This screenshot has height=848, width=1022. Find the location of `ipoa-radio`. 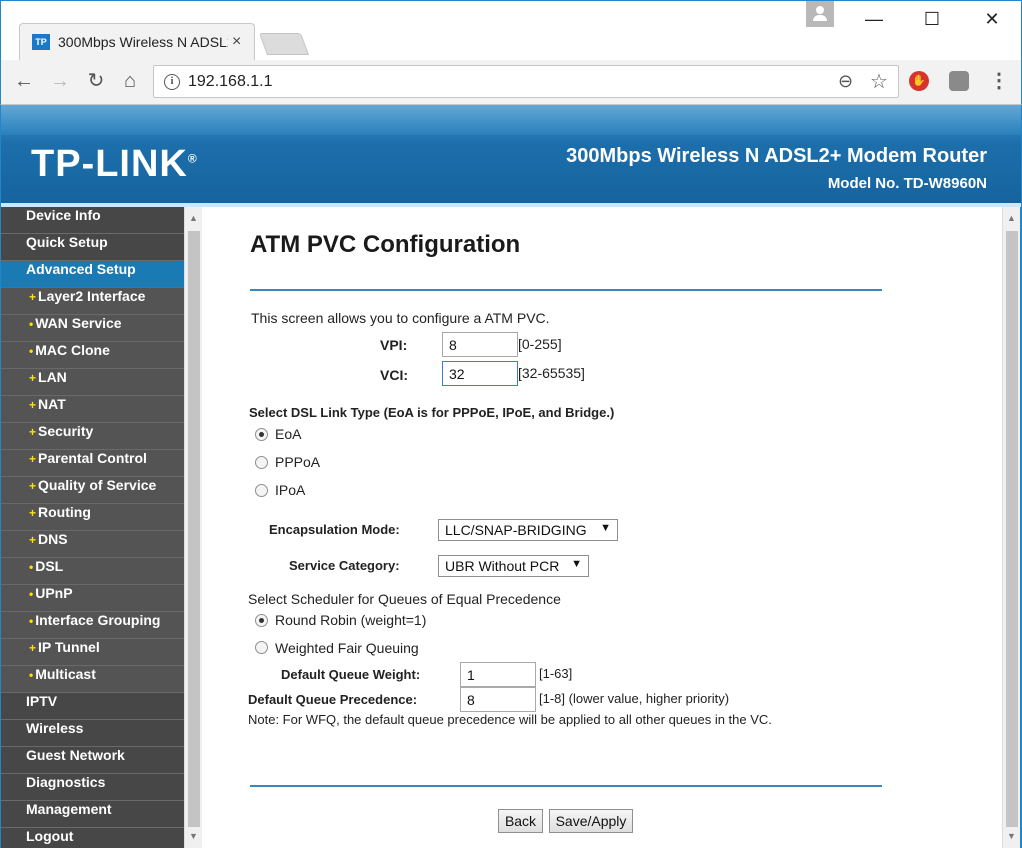

ipoa-radio is located at coordinates (261, 490).